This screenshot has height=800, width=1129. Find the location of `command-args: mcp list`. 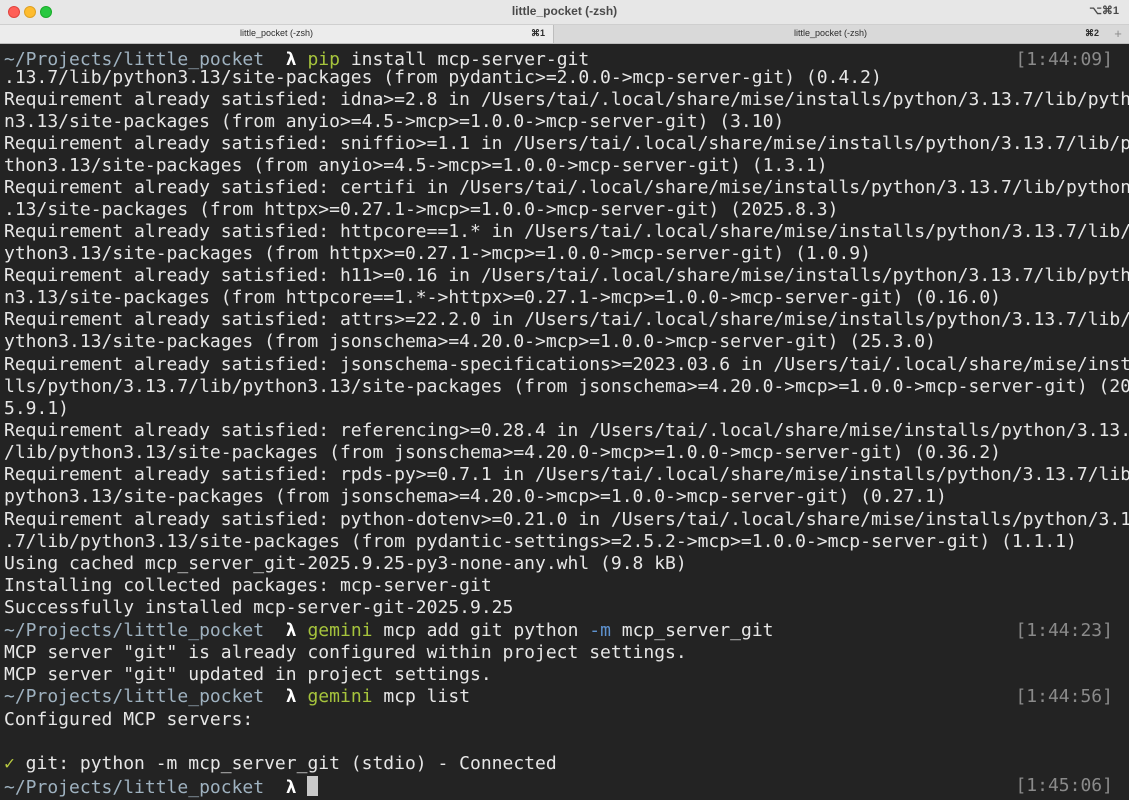

command-args: mcp list is located at coordinates (421, 696).